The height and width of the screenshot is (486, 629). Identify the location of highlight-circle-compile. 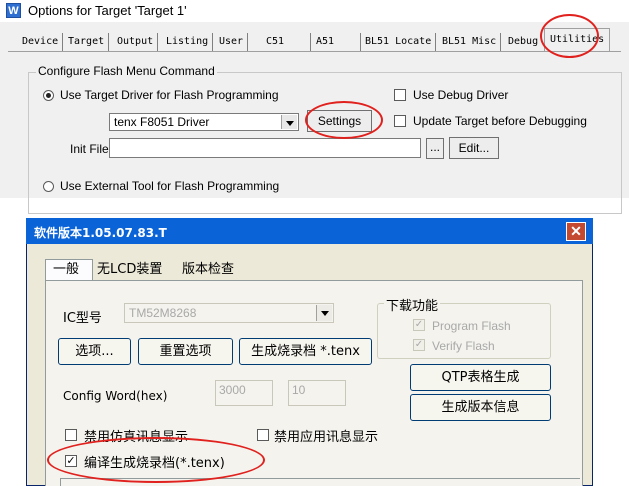
(156, 460).